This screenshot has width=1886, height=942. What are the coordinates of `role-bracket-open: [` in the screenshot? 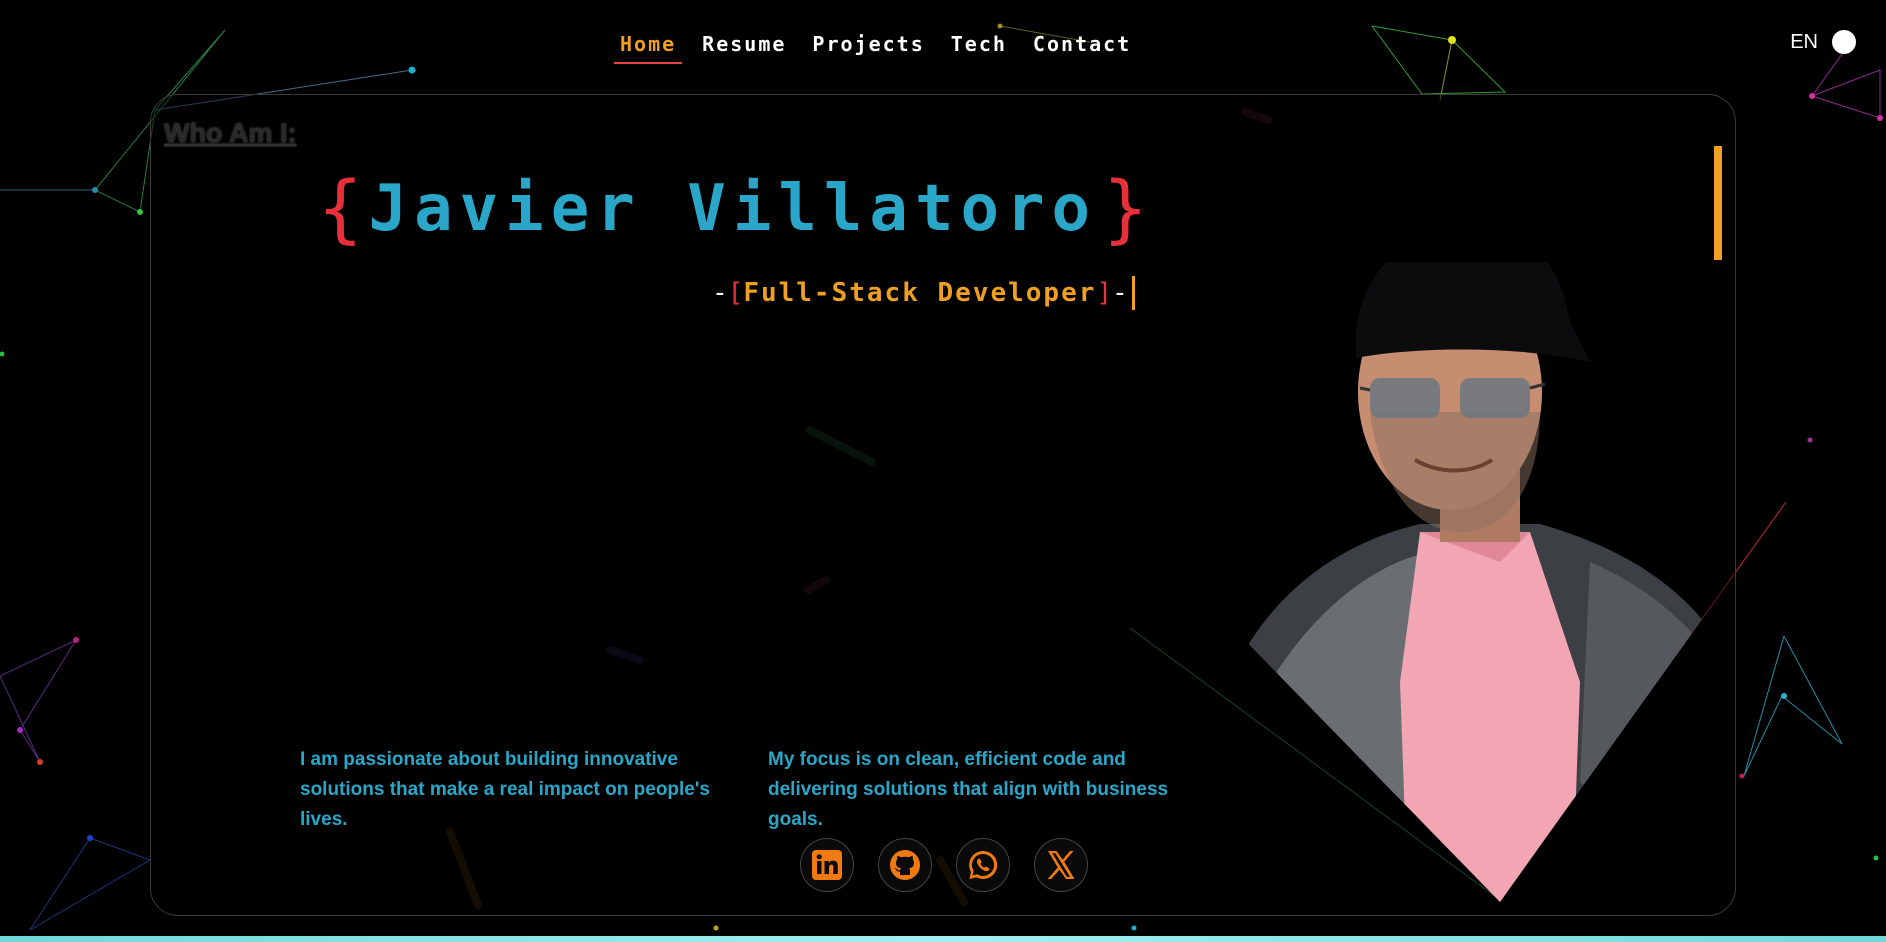 It's located at (735, 293).